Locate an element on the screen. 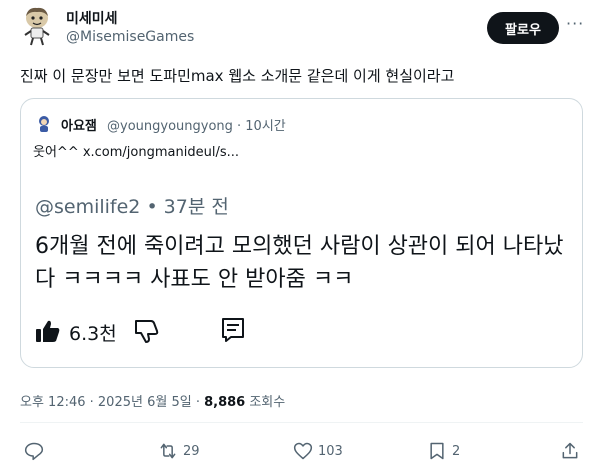 Image resolution: width=603 pixels, height=476 pixels. share-button is located at coordinates (570, 451).